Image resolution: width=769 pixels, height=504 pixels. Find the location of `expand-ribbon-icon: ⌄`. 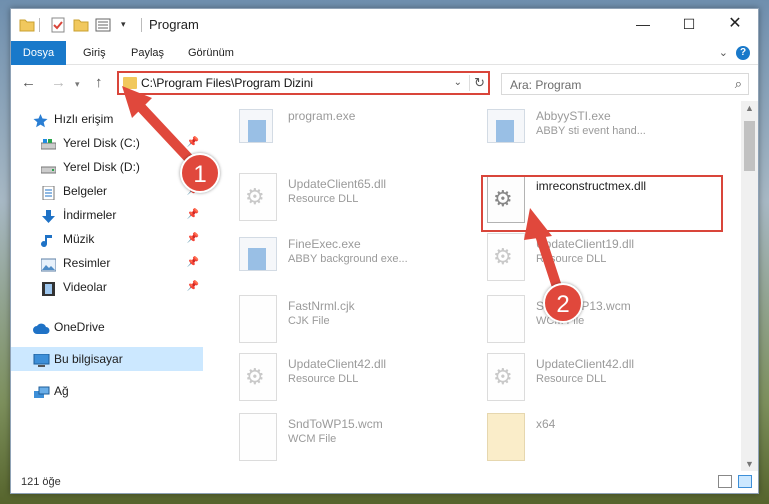

expand-ribbon-icon: ⌄ is located at coordinates (723, 52).